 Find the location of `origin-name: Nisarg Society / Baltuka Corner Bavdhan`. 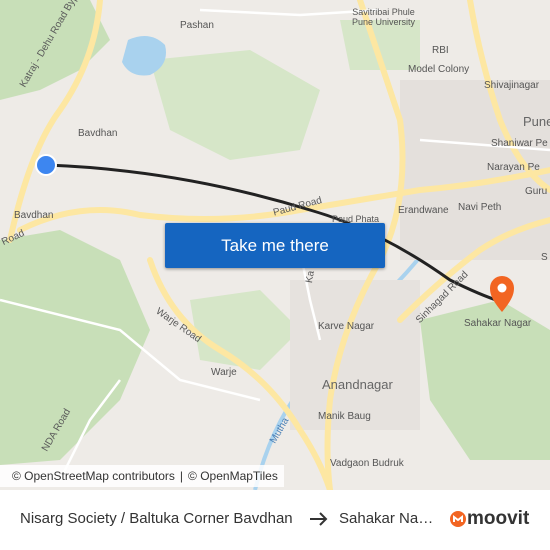

origin-name: Nisarg Society / Baltuka Corner Bavdhan is located at coordinates (156, 518).